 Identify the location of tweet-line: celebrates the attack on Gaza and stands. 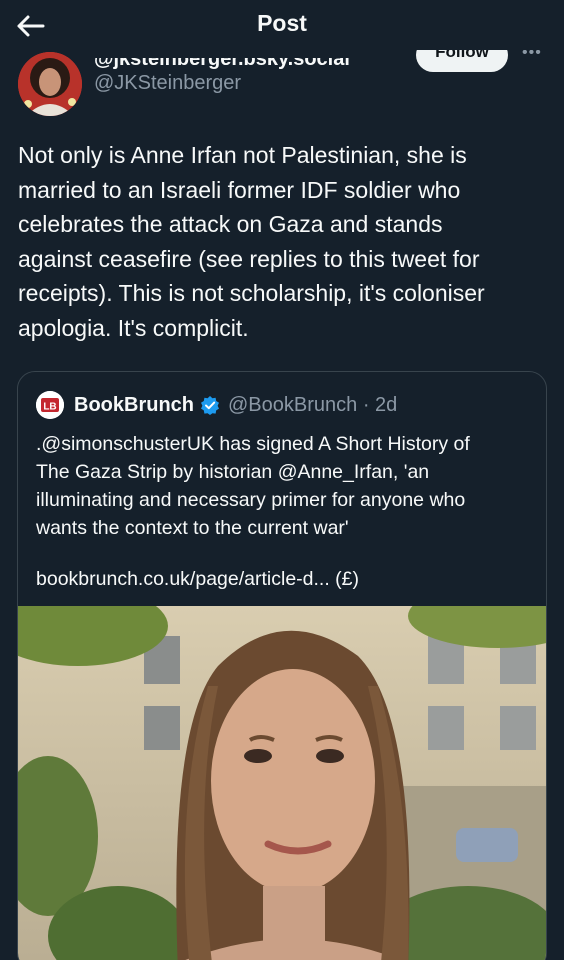
(230, 224).